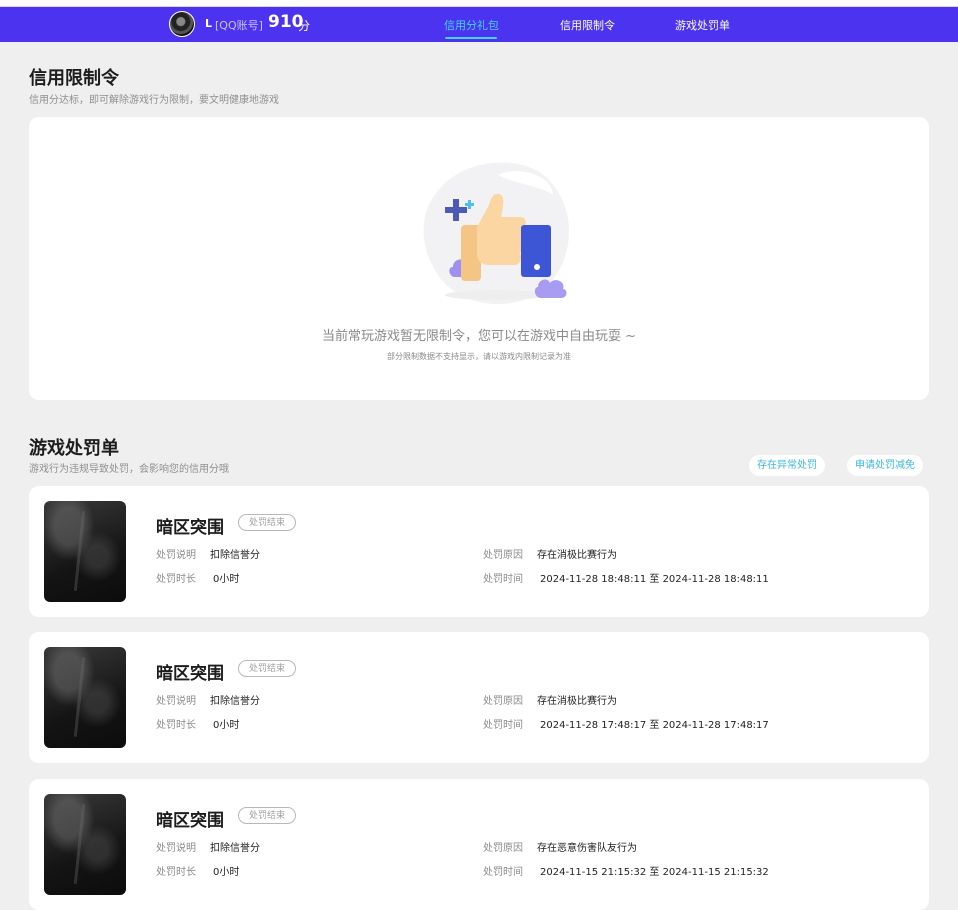  I want to click on penalty-section-title: 游戏处罚单, so click(74, 448).